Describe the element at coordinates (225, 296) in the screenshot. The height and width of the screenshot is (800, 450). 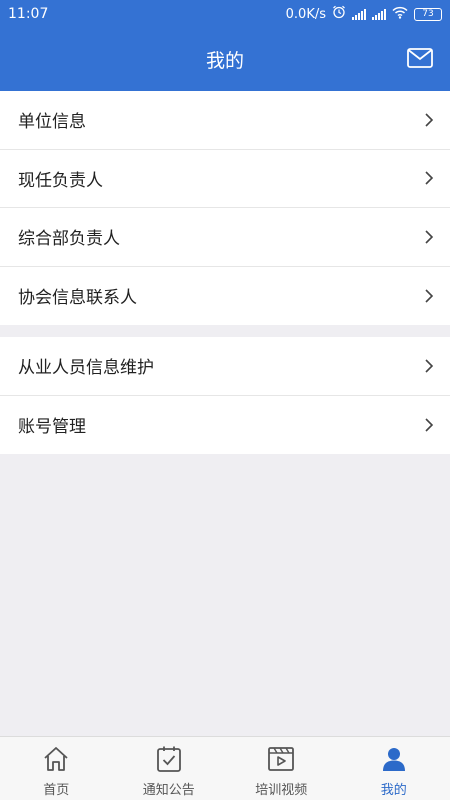
I see `menu-item-association-contact: 协会信息联系人` at that location.